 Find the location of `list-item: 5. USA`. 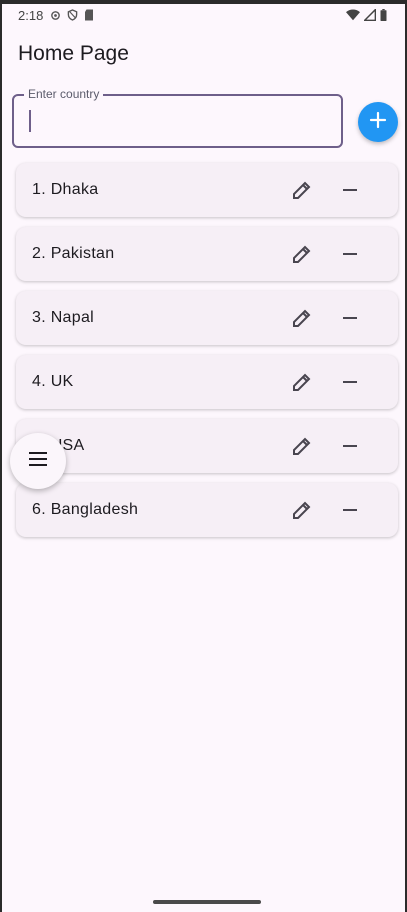

list-item: 5. USA is located at coordinates (207, 446).